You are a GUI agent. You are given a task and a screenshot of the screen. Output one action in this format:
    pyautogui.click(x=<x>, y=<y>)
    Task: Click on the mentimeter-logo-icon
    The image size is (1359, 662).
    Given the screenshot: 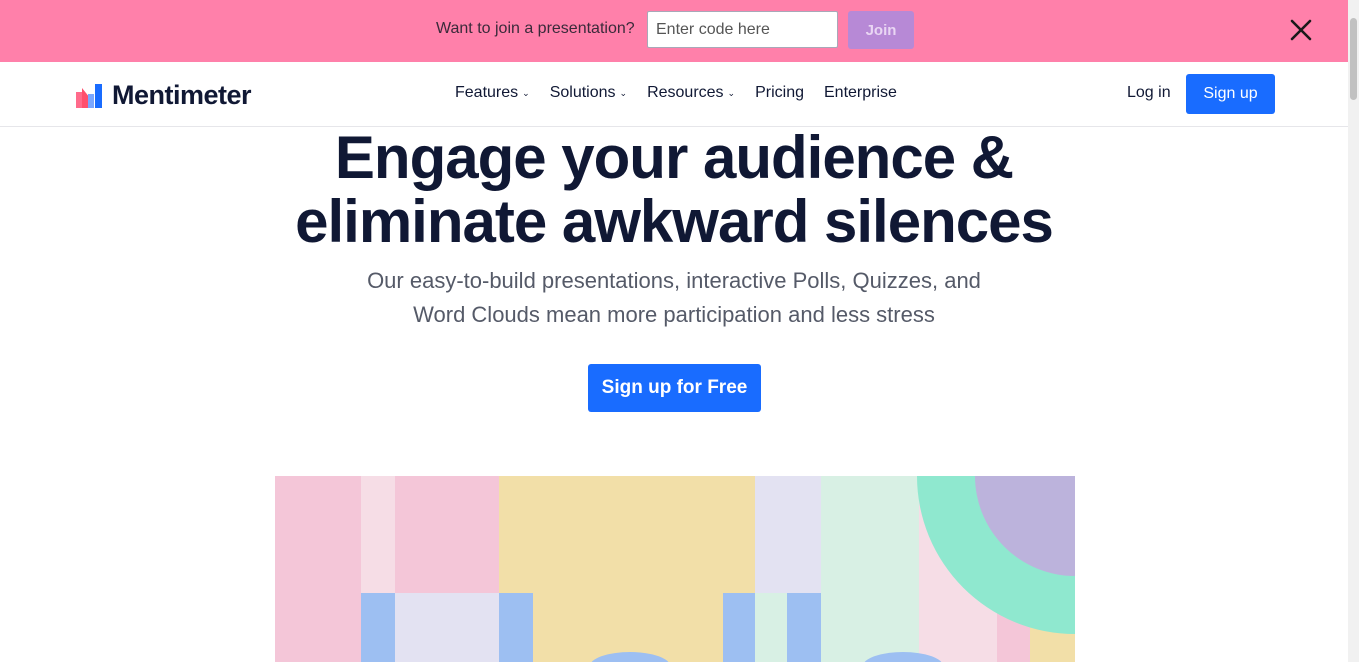 What is the action you would take?
    pyautogui.click(x=89, y=95)
    